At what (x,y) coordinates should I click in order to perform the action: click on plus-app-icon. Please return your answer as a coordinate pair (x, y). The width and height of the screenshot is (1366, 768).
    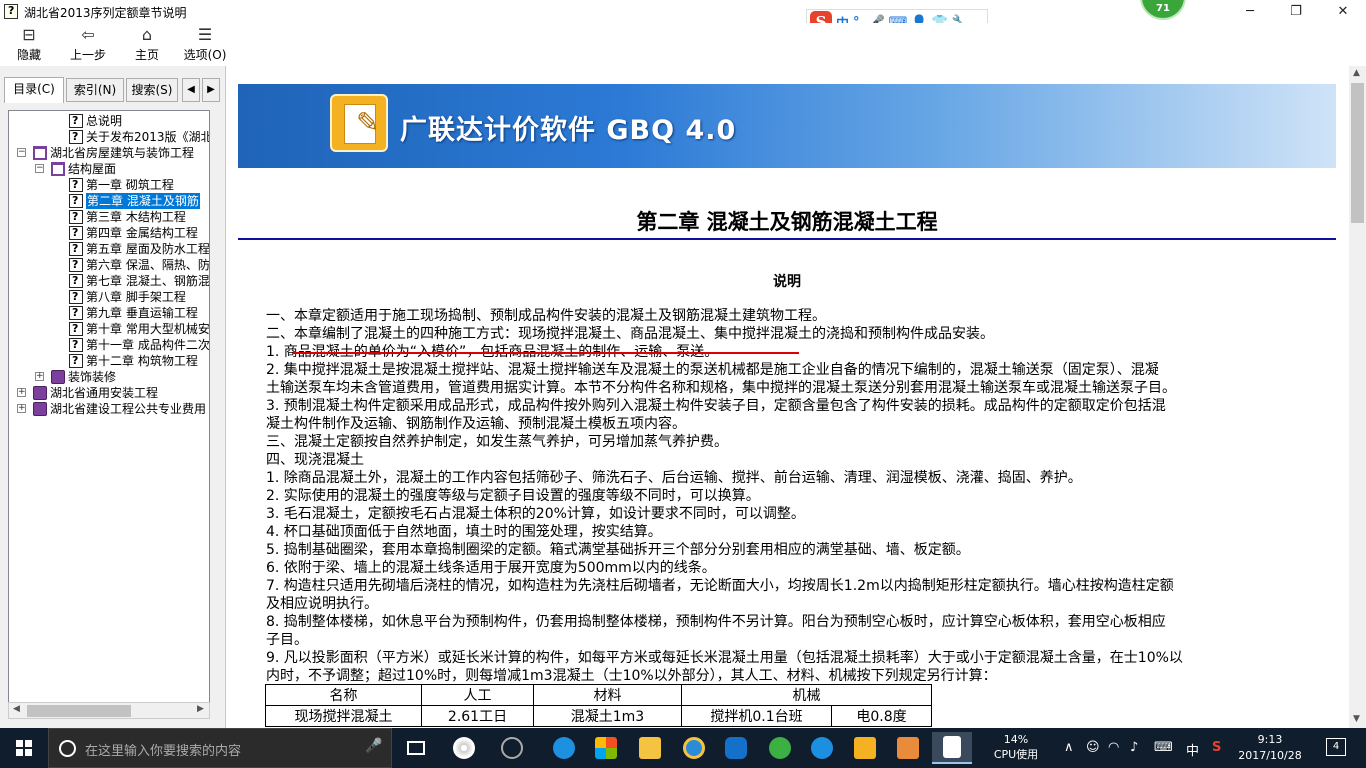
    Looking at the image, I should click on (822, 748).